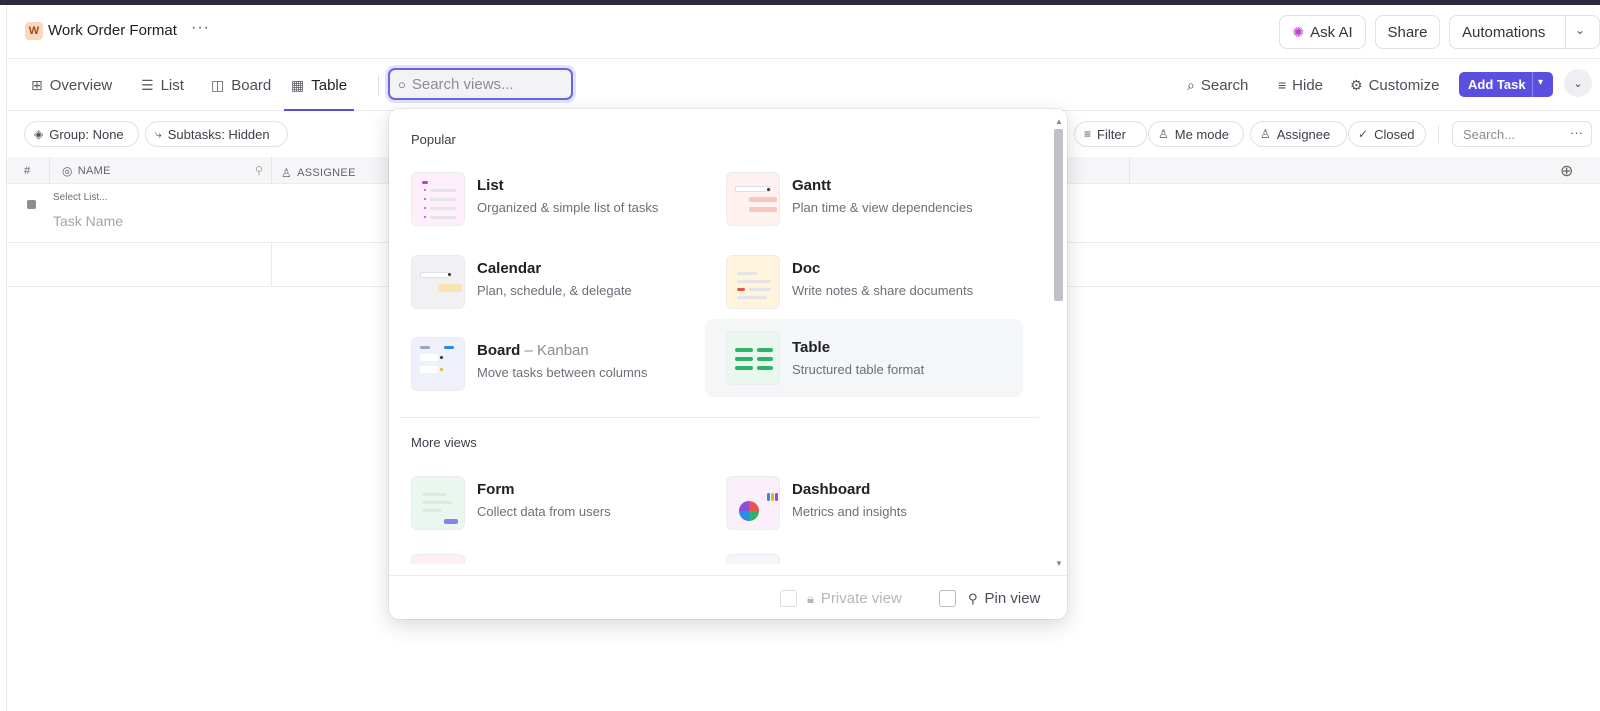 This screenshot has height=711, width=1600. Describe the element at coordinates (1580, 30) in the screenshot. I see `chevron-down-icon: ⌄` at that location.